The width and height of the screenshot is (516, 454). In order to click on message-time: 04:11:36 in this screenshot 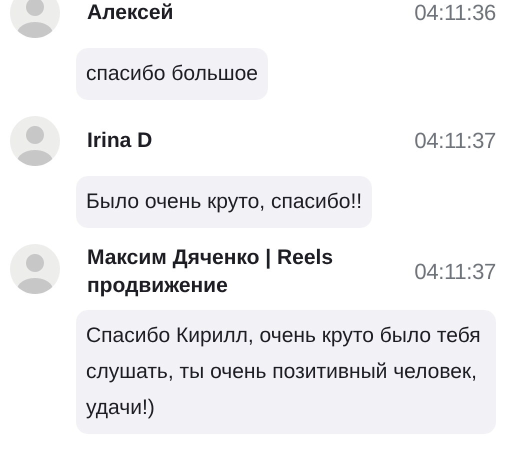, I will do `click(455, 13)`.